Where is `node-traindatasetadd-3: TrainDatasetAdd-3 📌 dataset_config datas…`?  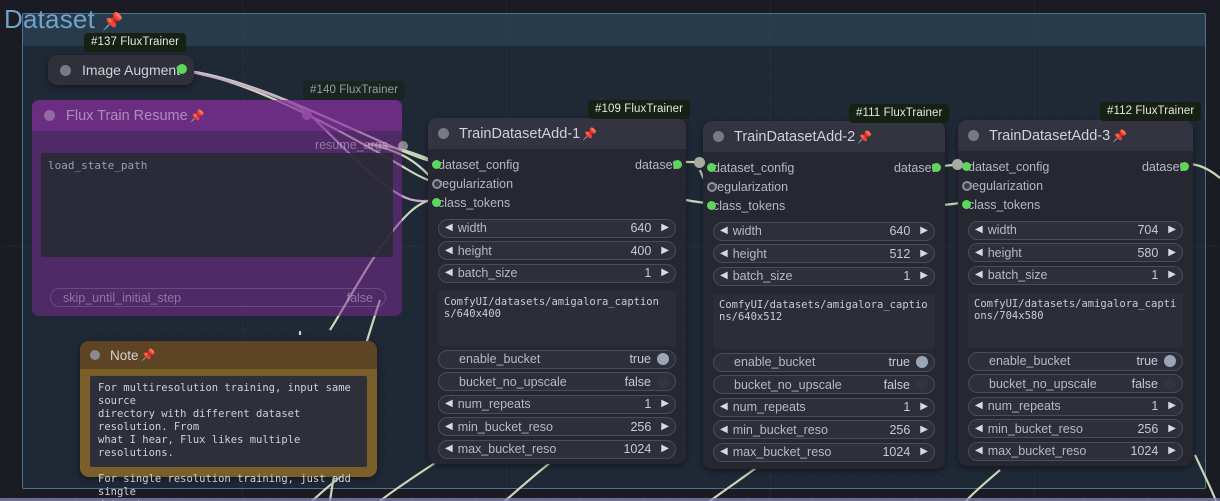
node-traindatasetadd-3: TrainDatasetAdd-3 📌 dataset_config datas… is located at coordinates (1075, 293).